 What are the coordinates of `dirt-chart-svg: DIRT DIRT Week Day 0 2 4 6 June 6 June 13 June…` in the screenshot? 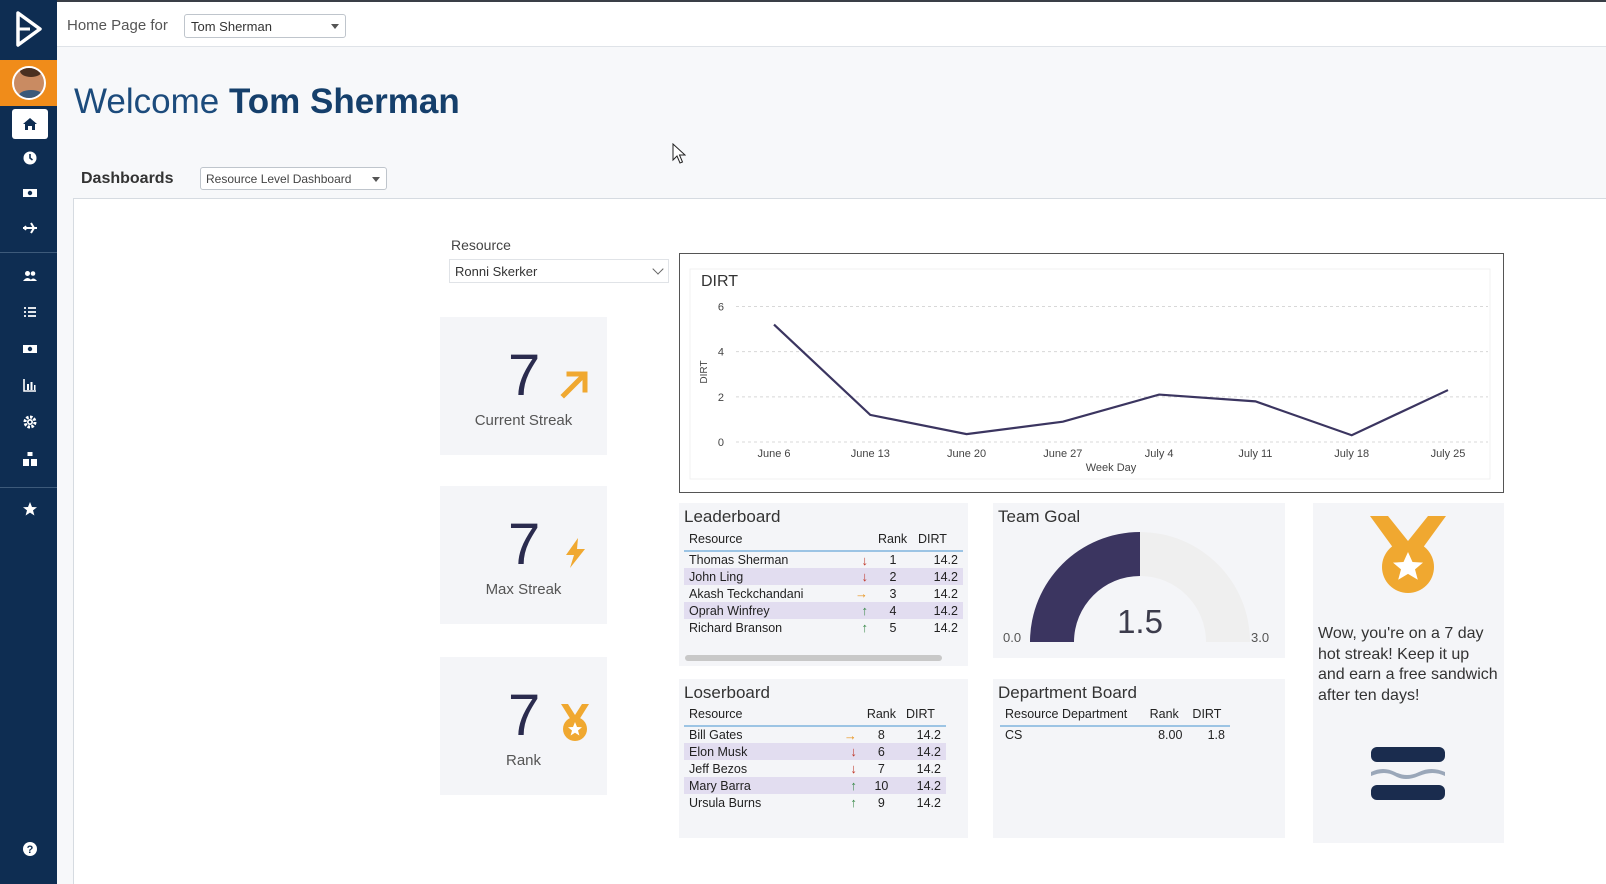 It's located at (1090, 374).